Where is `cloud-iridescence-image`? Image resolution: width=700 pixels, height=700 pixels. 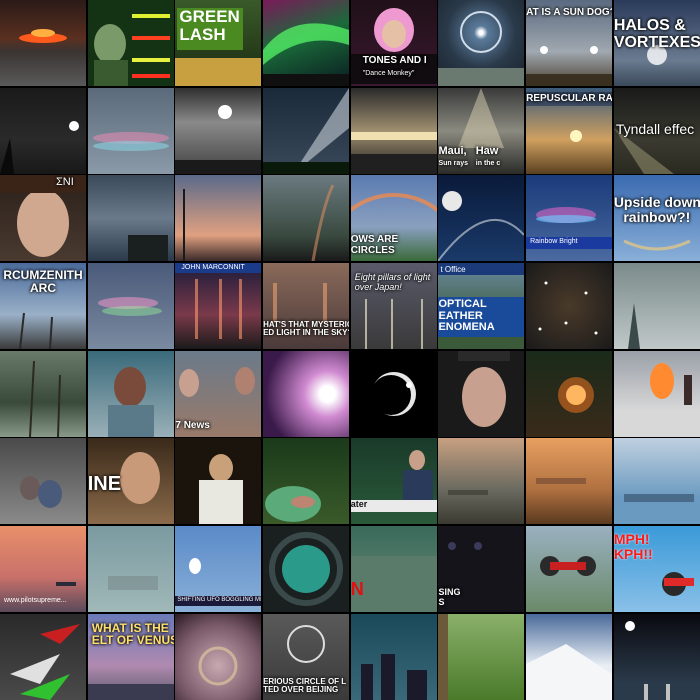 cloud-iridescence-image is located at coordinates (130, 141).